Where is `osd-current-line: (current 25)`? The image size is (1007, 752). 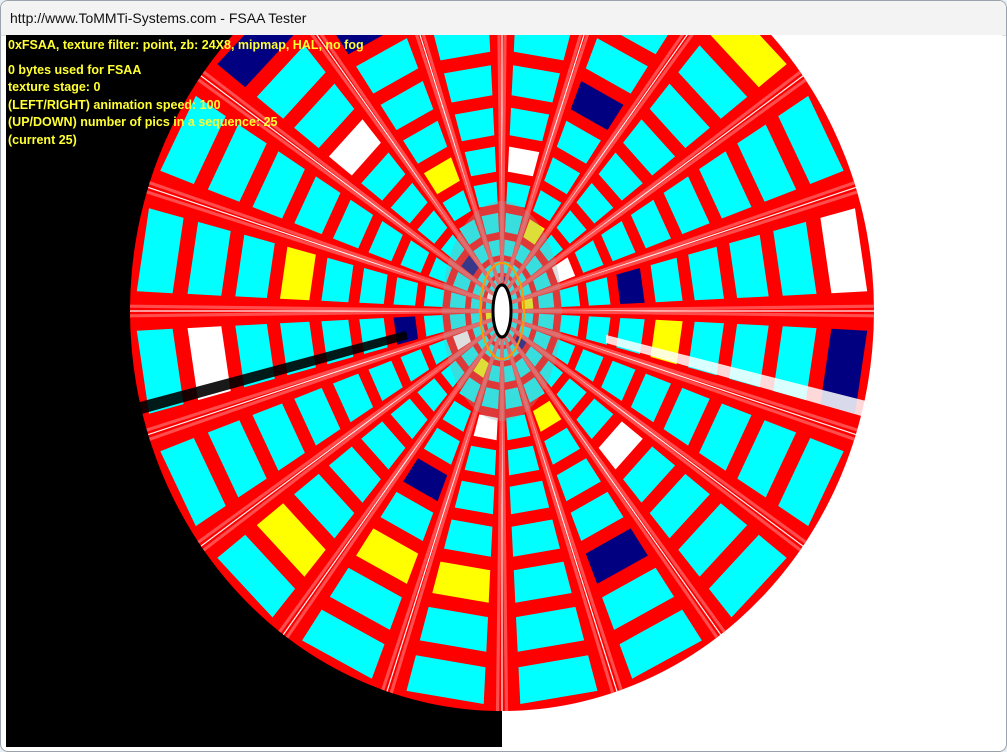
osd-current-line: (current 25) is located at coordinates (42, 139).